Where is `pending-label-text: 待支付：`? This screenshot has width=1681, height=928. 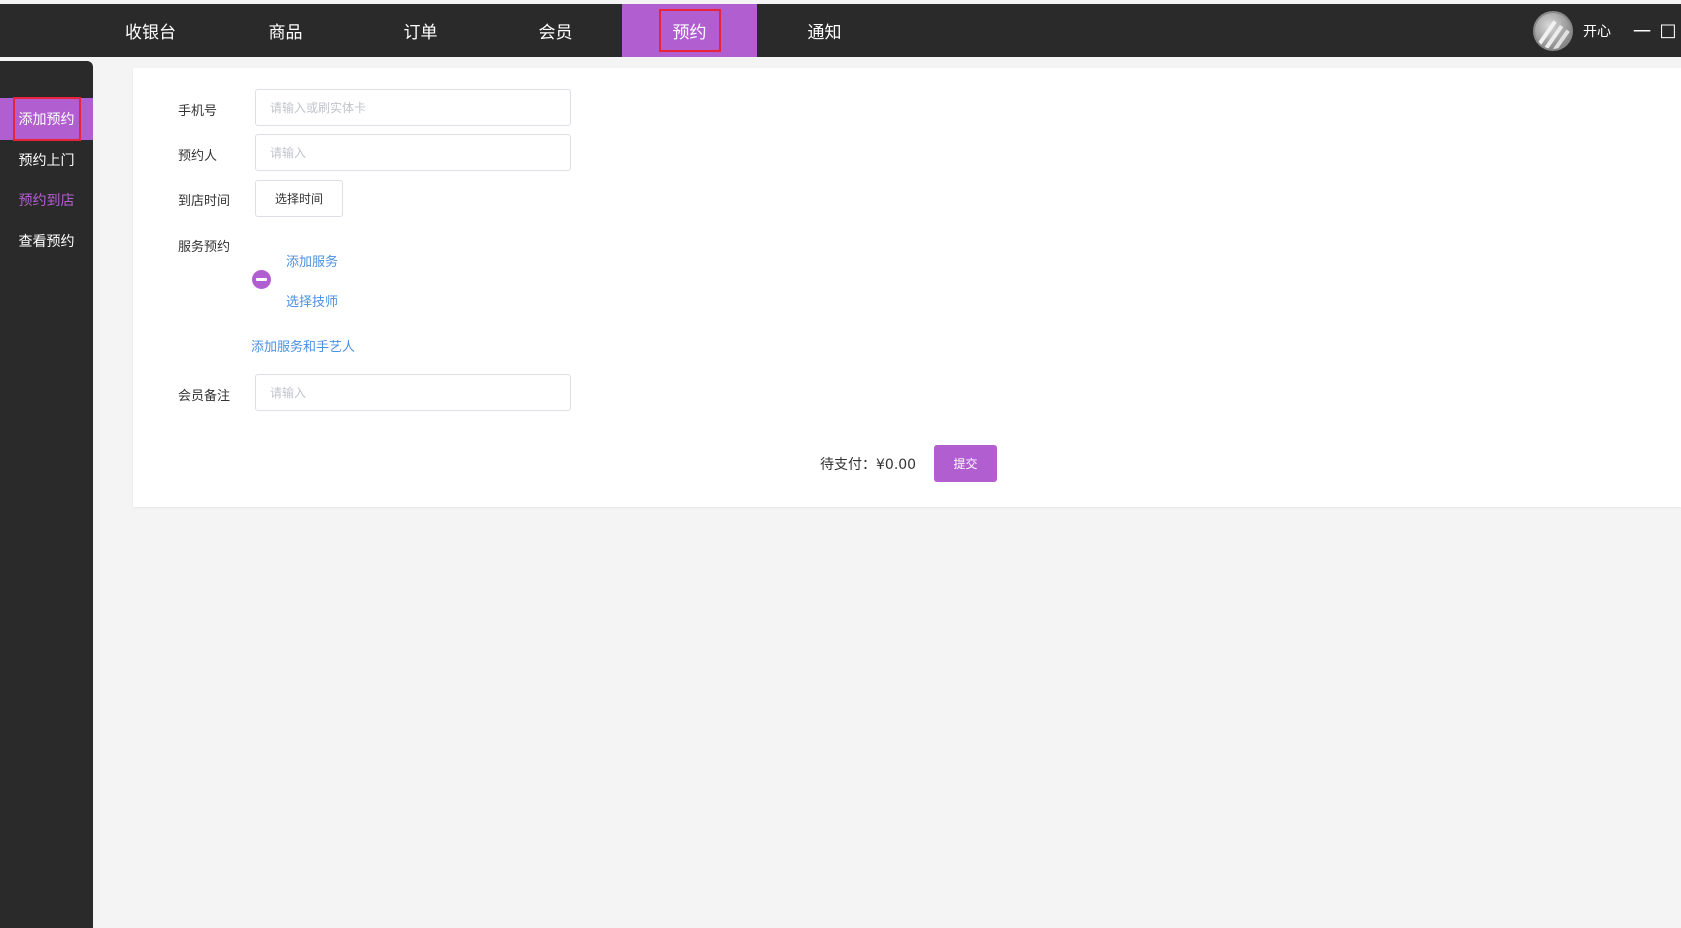 pending-label-text: 待支付： is located at coordinates (848, 465).